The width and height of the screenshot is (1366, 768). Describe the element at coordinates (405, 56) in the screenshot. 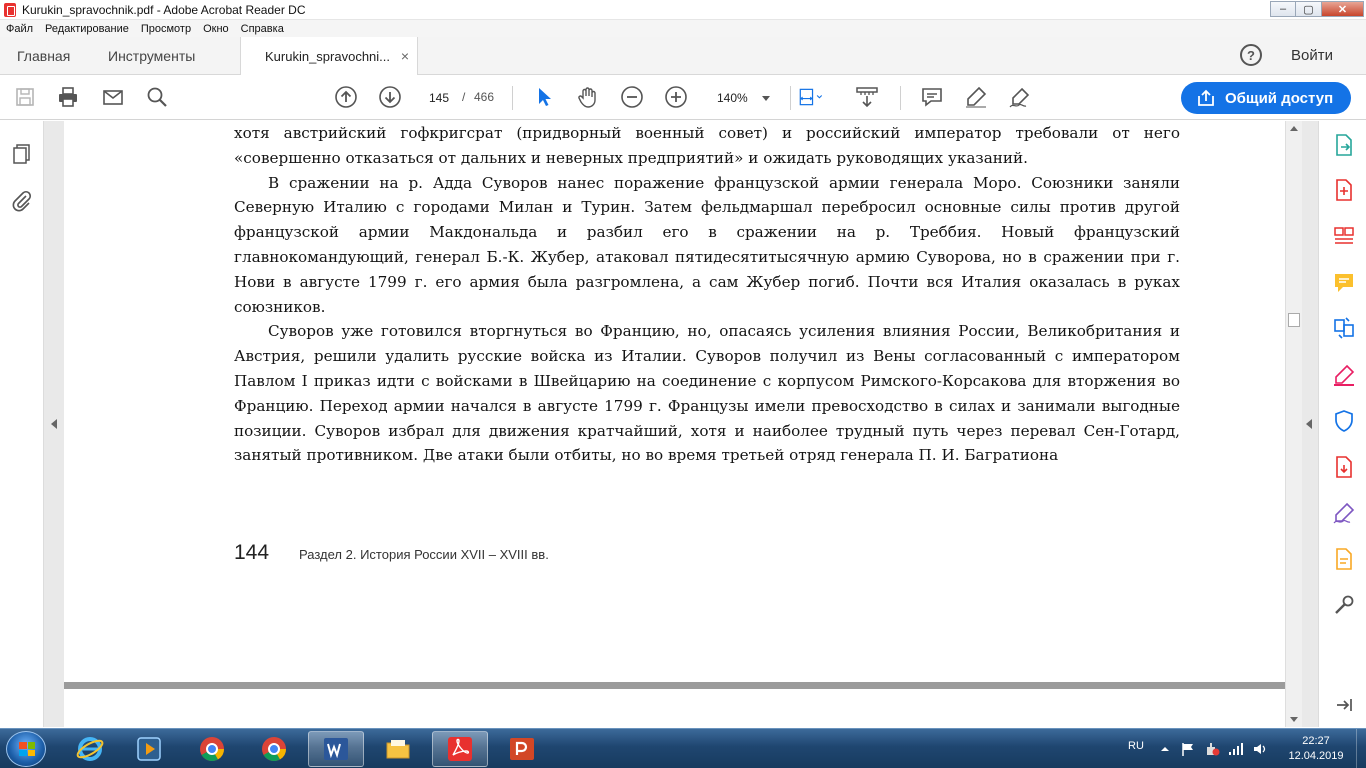

I see `close-tab-icon: ×` at that location.